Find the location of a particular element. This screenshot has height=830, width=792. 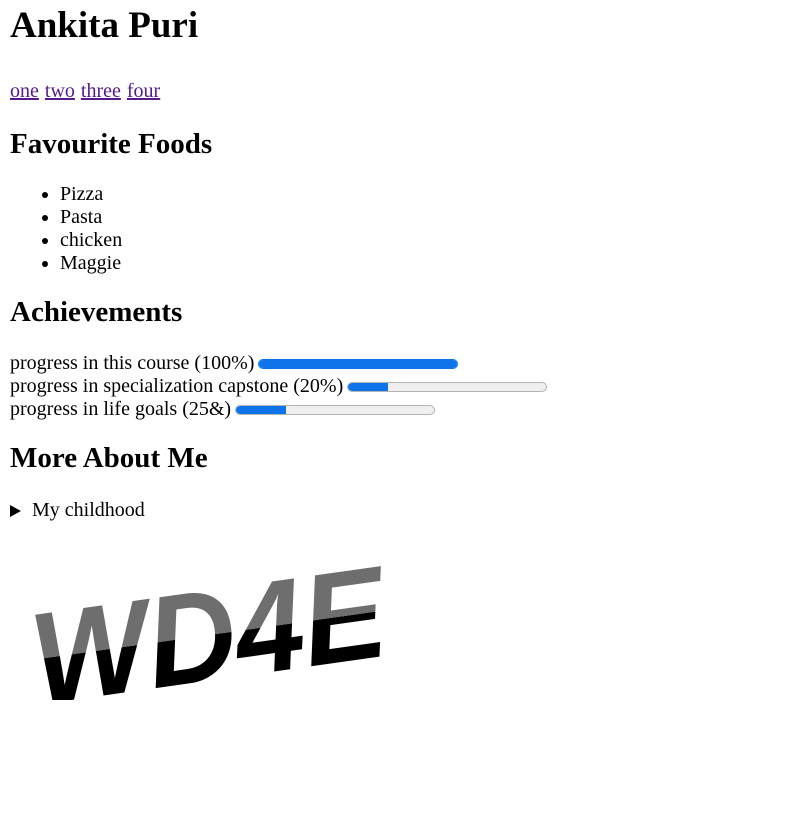

progress-row: progress in this course (100%) is located at coordinates (401, 363).